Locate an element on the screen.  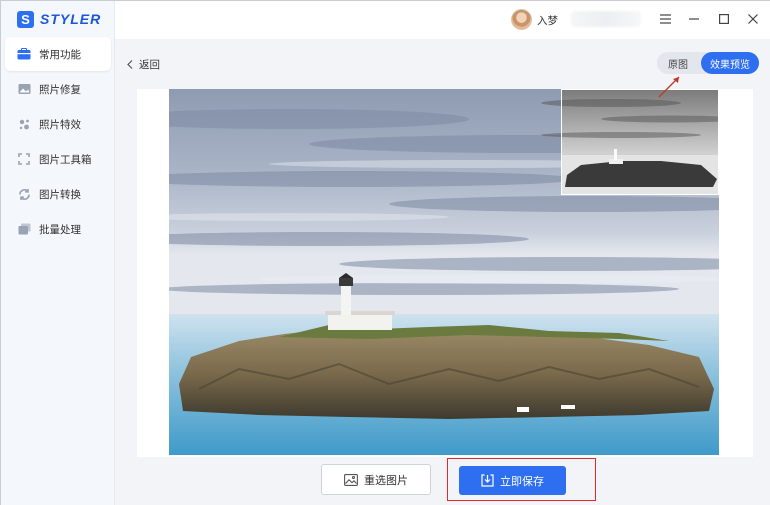
save-label: 立即保存 is located at coordinates (522, 481).